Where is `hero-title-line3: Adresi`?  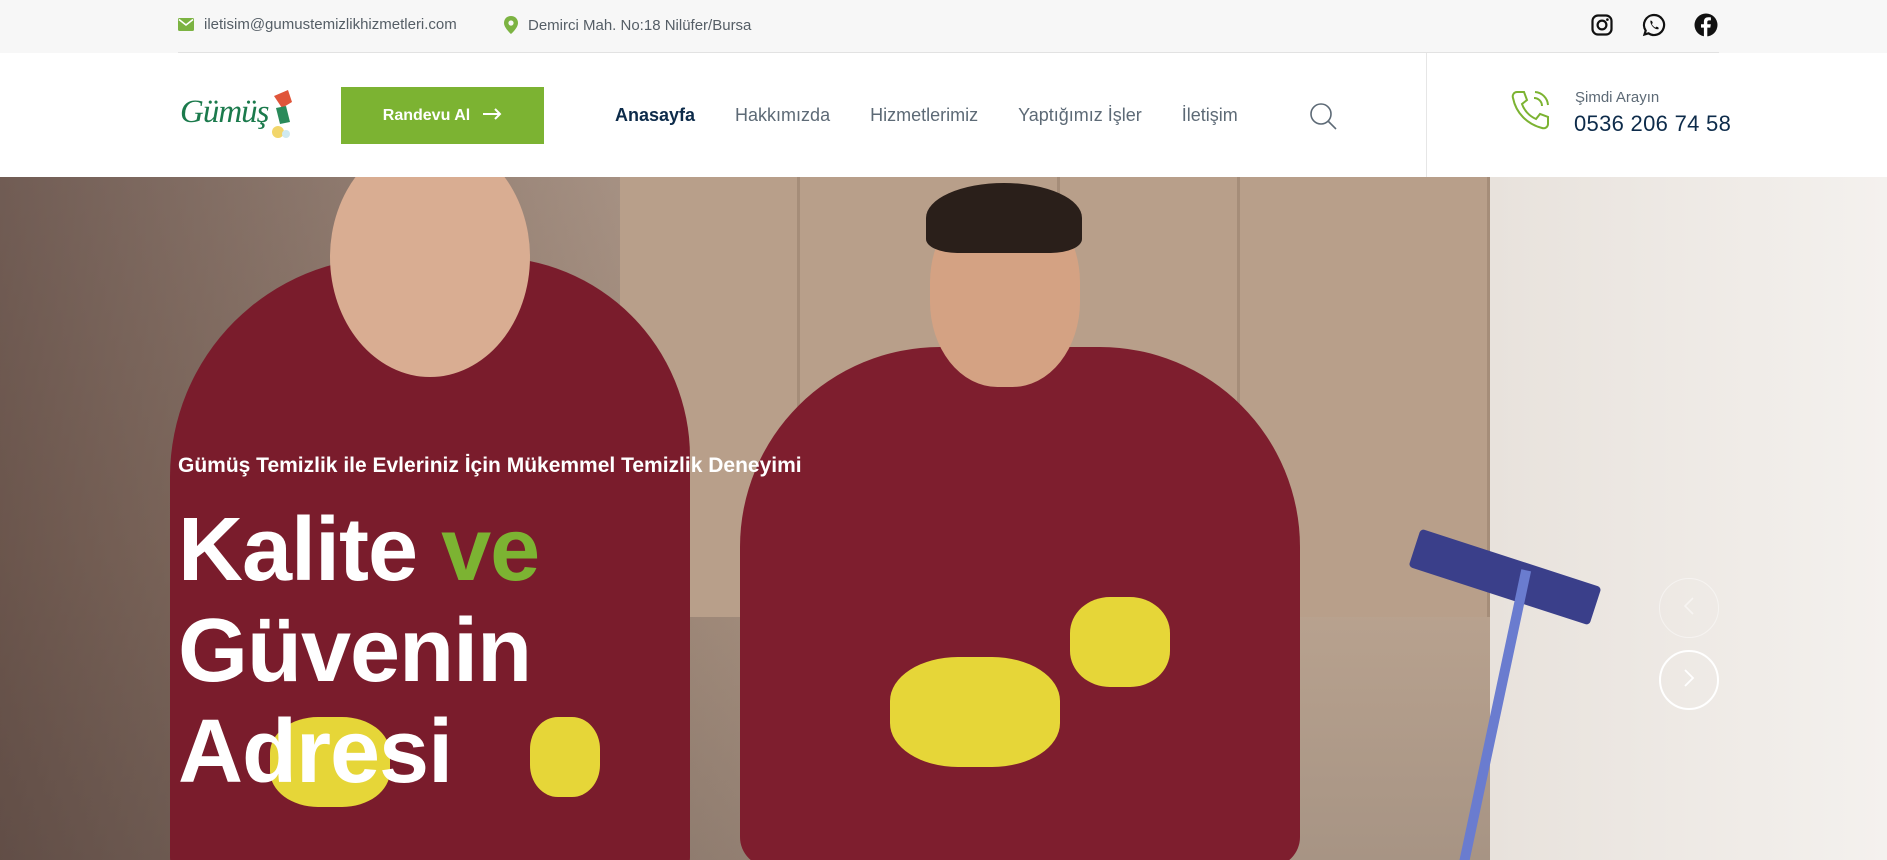
hero-title-line3: Adresi is located at coordinates (315, 752).